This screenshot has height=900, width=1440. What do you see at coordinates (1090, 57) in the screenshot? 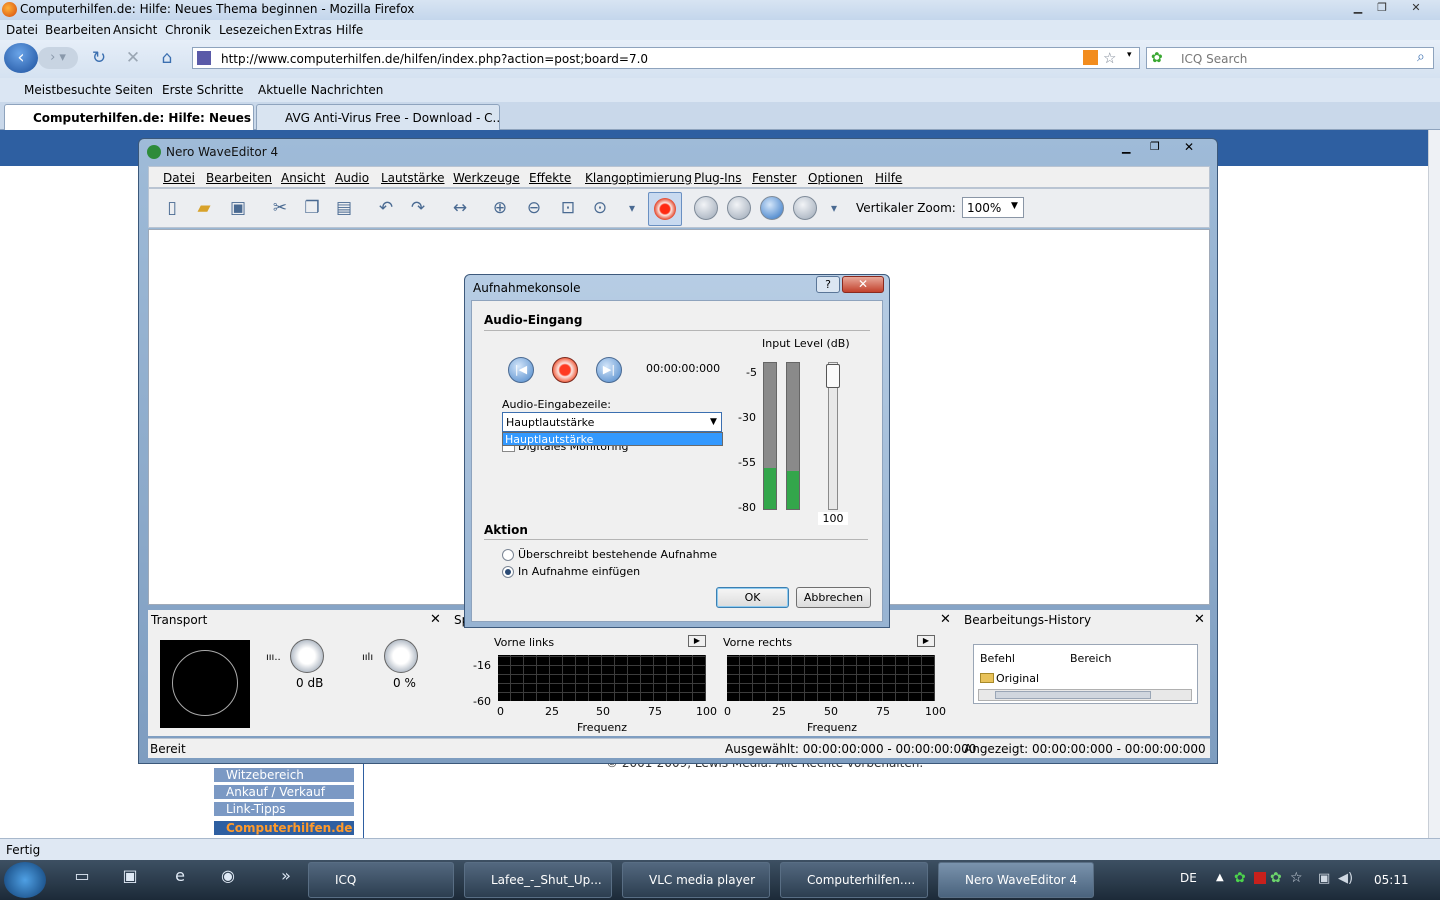
I see `rss-icon` at bounding box center [1090, 57].